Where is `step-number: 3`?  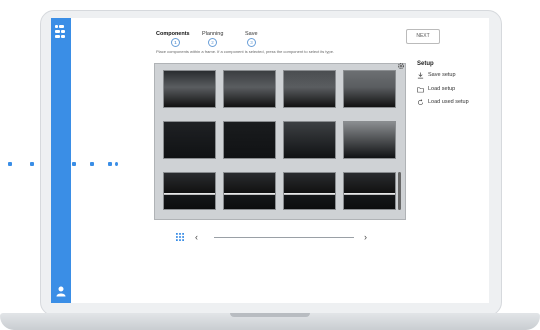 step-number: 3 is located at coordinates (251, 42).